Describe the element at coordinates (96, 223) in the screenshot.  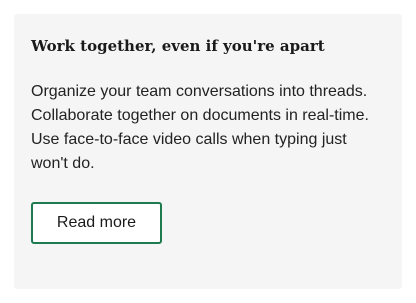
I see `read-more-button: Read more` at that location.